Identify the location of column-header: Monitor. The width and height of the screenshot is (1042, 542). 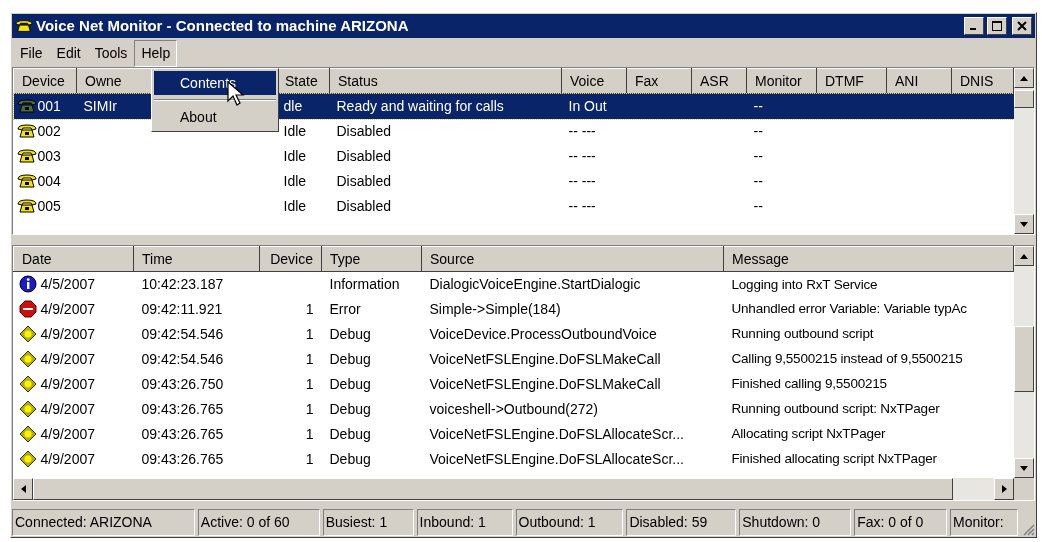
(781, 81).